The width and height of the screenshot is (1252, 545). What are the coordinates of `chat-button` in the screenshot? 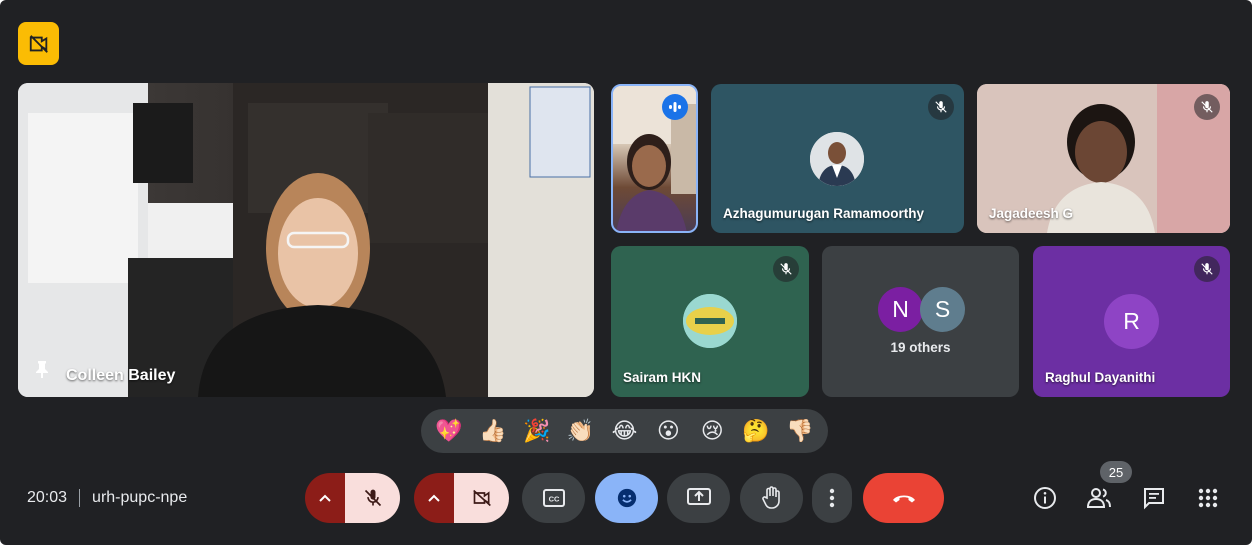 It's located at (1154, 498).